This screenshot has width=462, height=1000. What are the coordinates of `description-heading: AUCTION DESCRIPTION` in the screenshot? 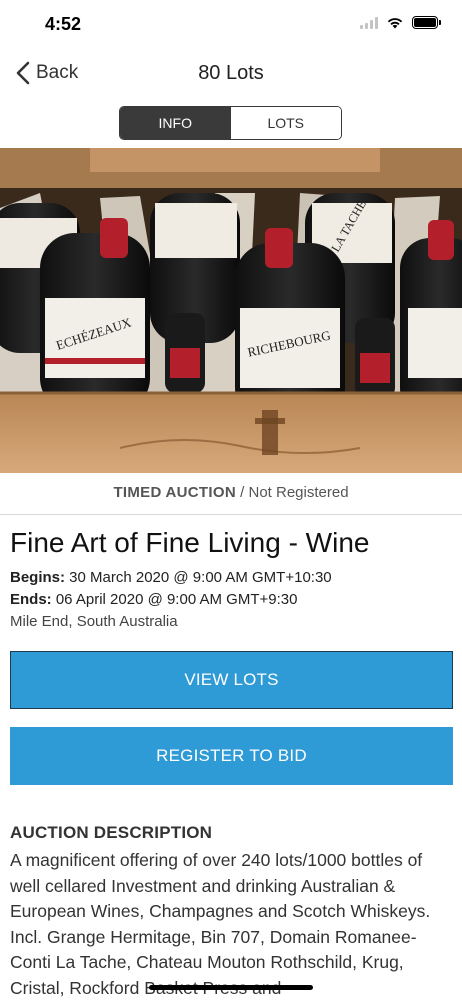 It's located at (111, 832).